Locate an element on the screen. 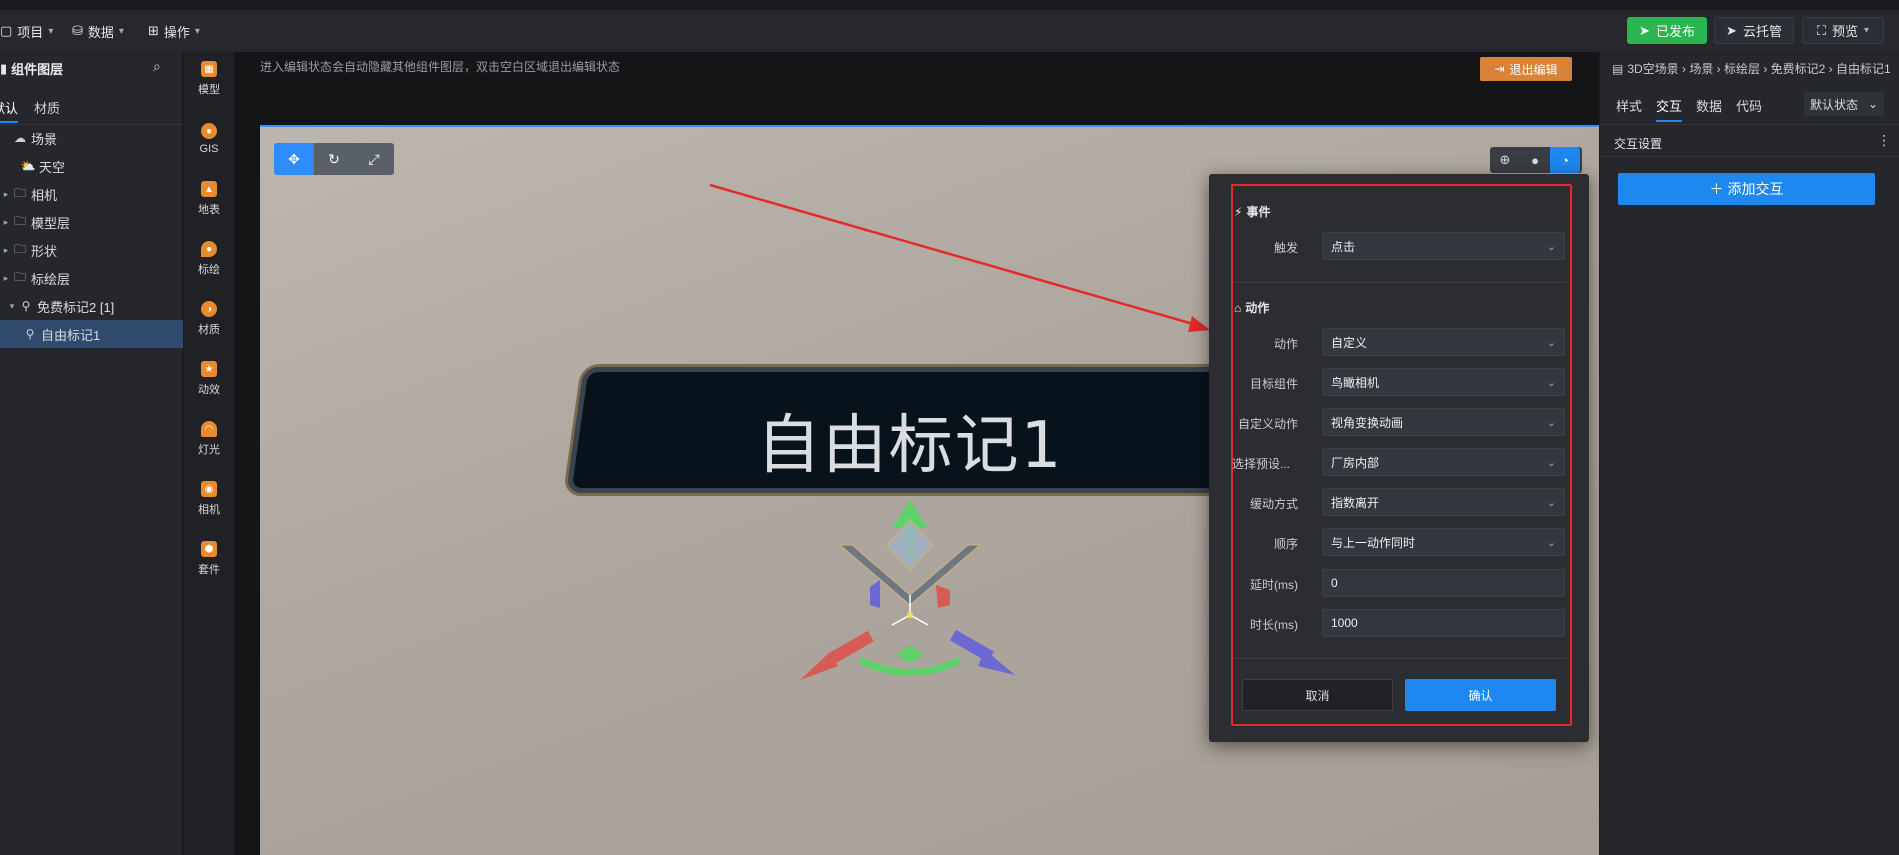  search-icon: ⌕ is located at coordinates (157, 66).